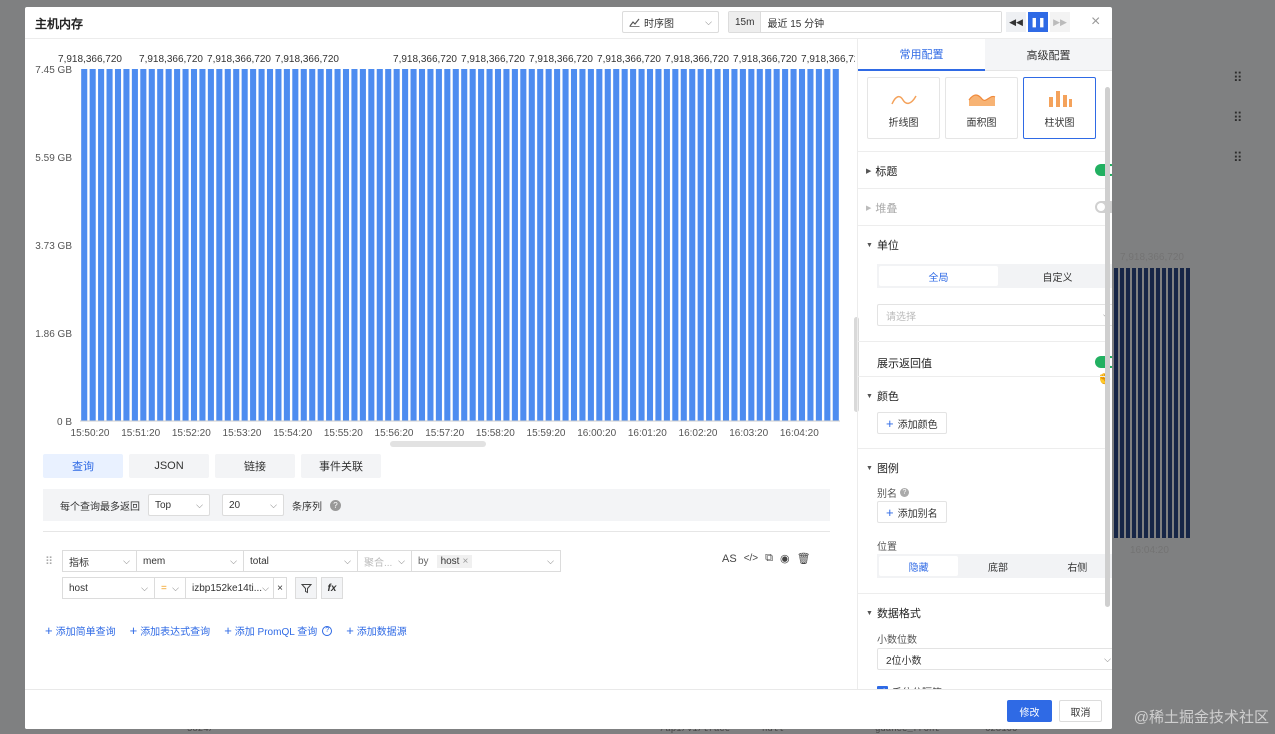  Describe the element at coordinates (179, 505) in the screenshot. I see `limit-mode-select: Top ⌵` at that location.